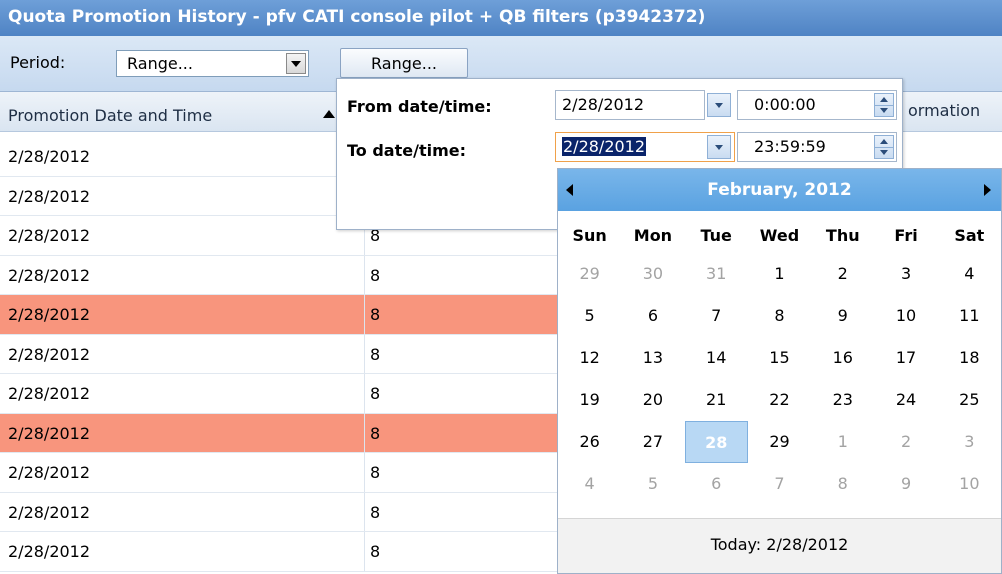 Image resolution: width=1002 pixels, height=574 pixels. What do you see at coordinates (944, 110) in the screenshot?
I see `column-header-information: ormation` at bounding box center [944, 110].